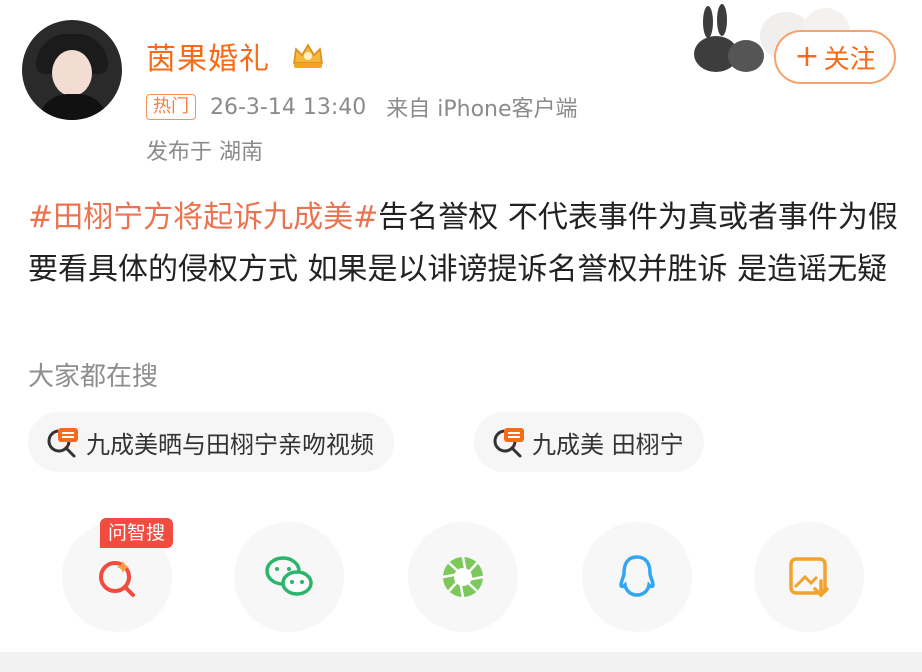 The height and width of the screenshot is (672, 922). I want to click on moments-share-button, so click(463, 577).